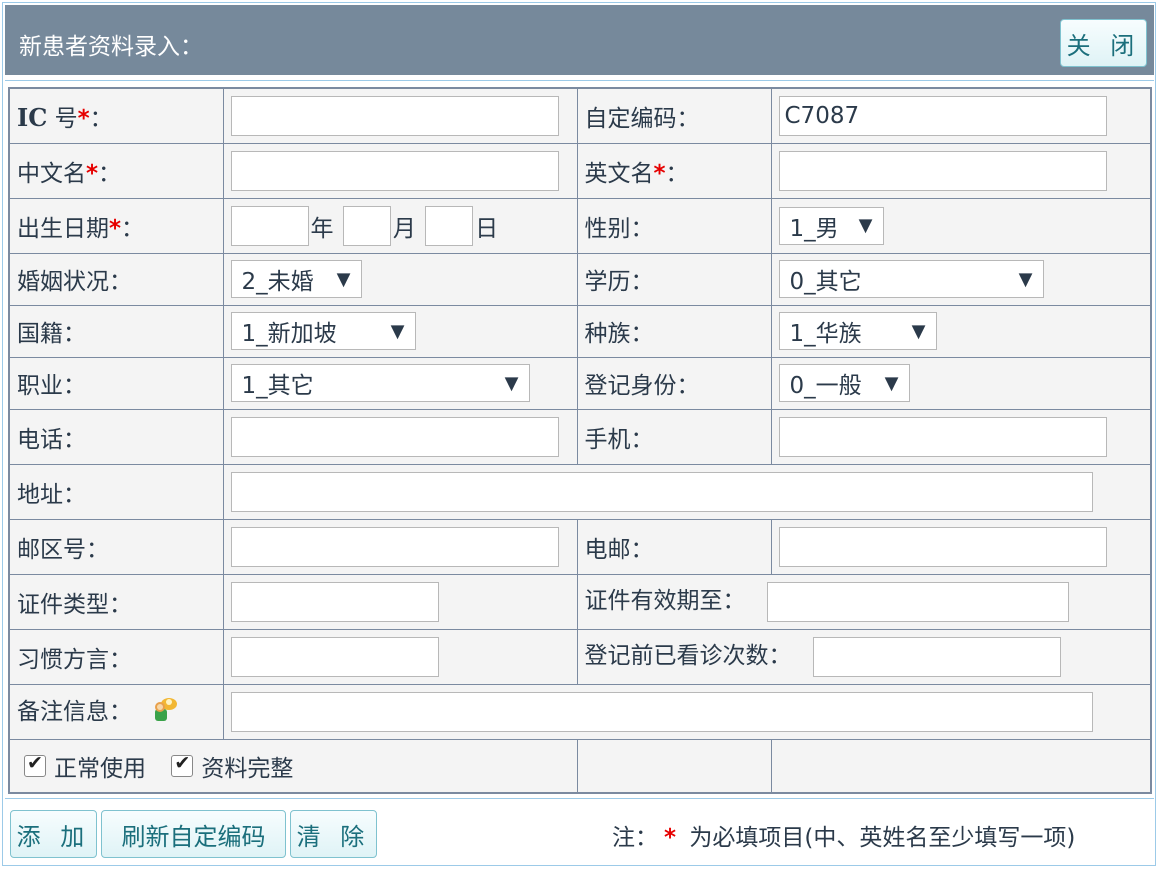 The width and height of the screenshot is (1159, 869). Describe the element at coordinates (857, 331) in the screenshot. I see `race-select: 1_华族 ▼` at that location.